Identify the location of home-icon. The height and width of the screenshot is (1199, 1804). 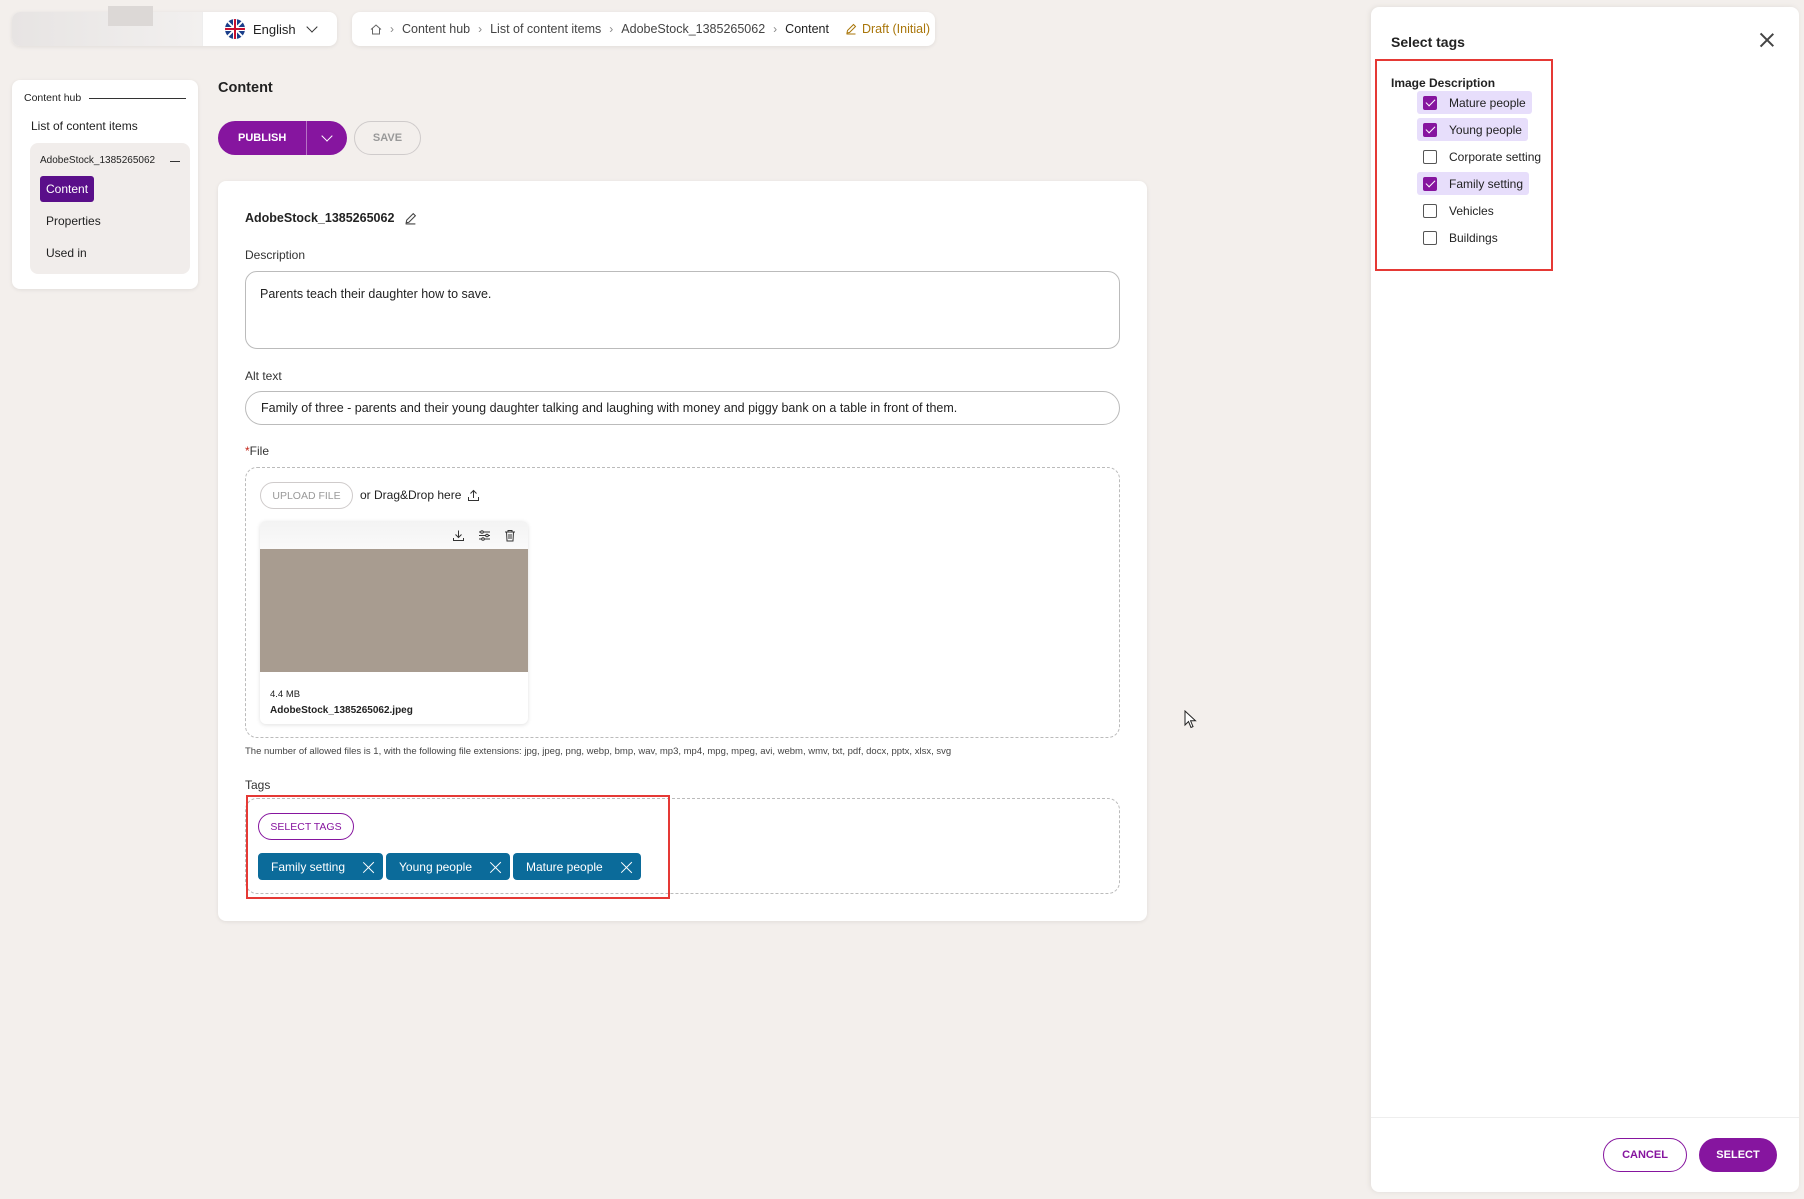
(376, 29).